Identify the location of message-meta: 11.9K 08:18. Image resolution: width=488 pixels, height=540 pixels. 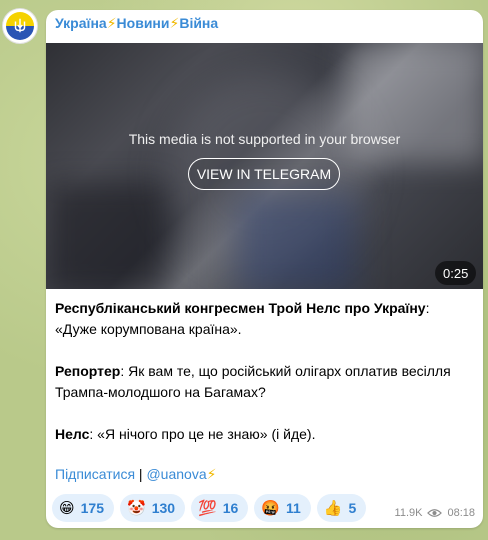
(435, 513).